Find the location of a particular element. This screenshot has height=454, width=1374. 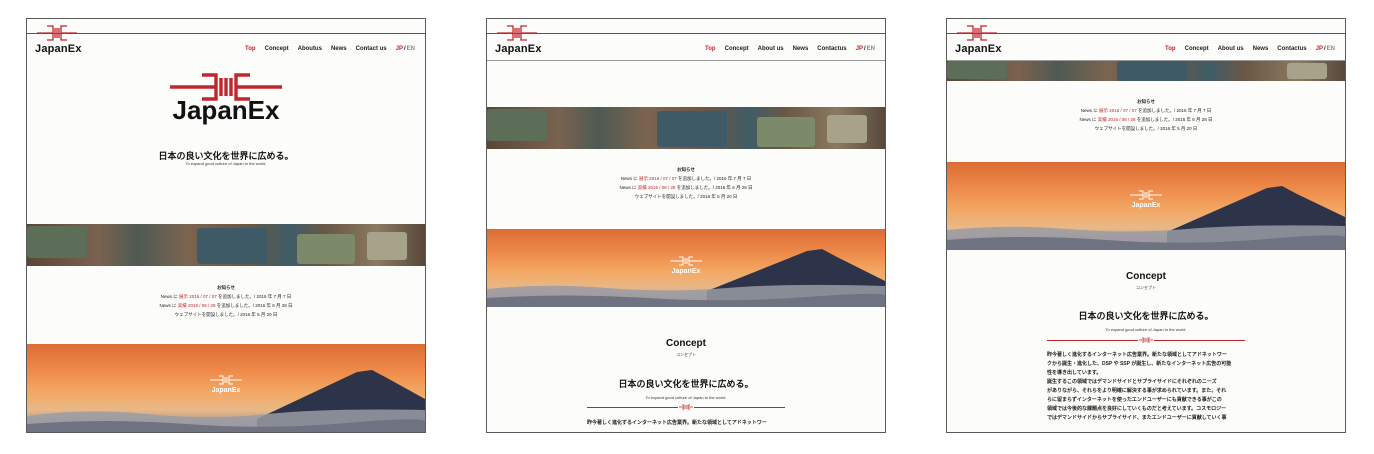

concept-title: Concept is located at coordinates (1146, 276).